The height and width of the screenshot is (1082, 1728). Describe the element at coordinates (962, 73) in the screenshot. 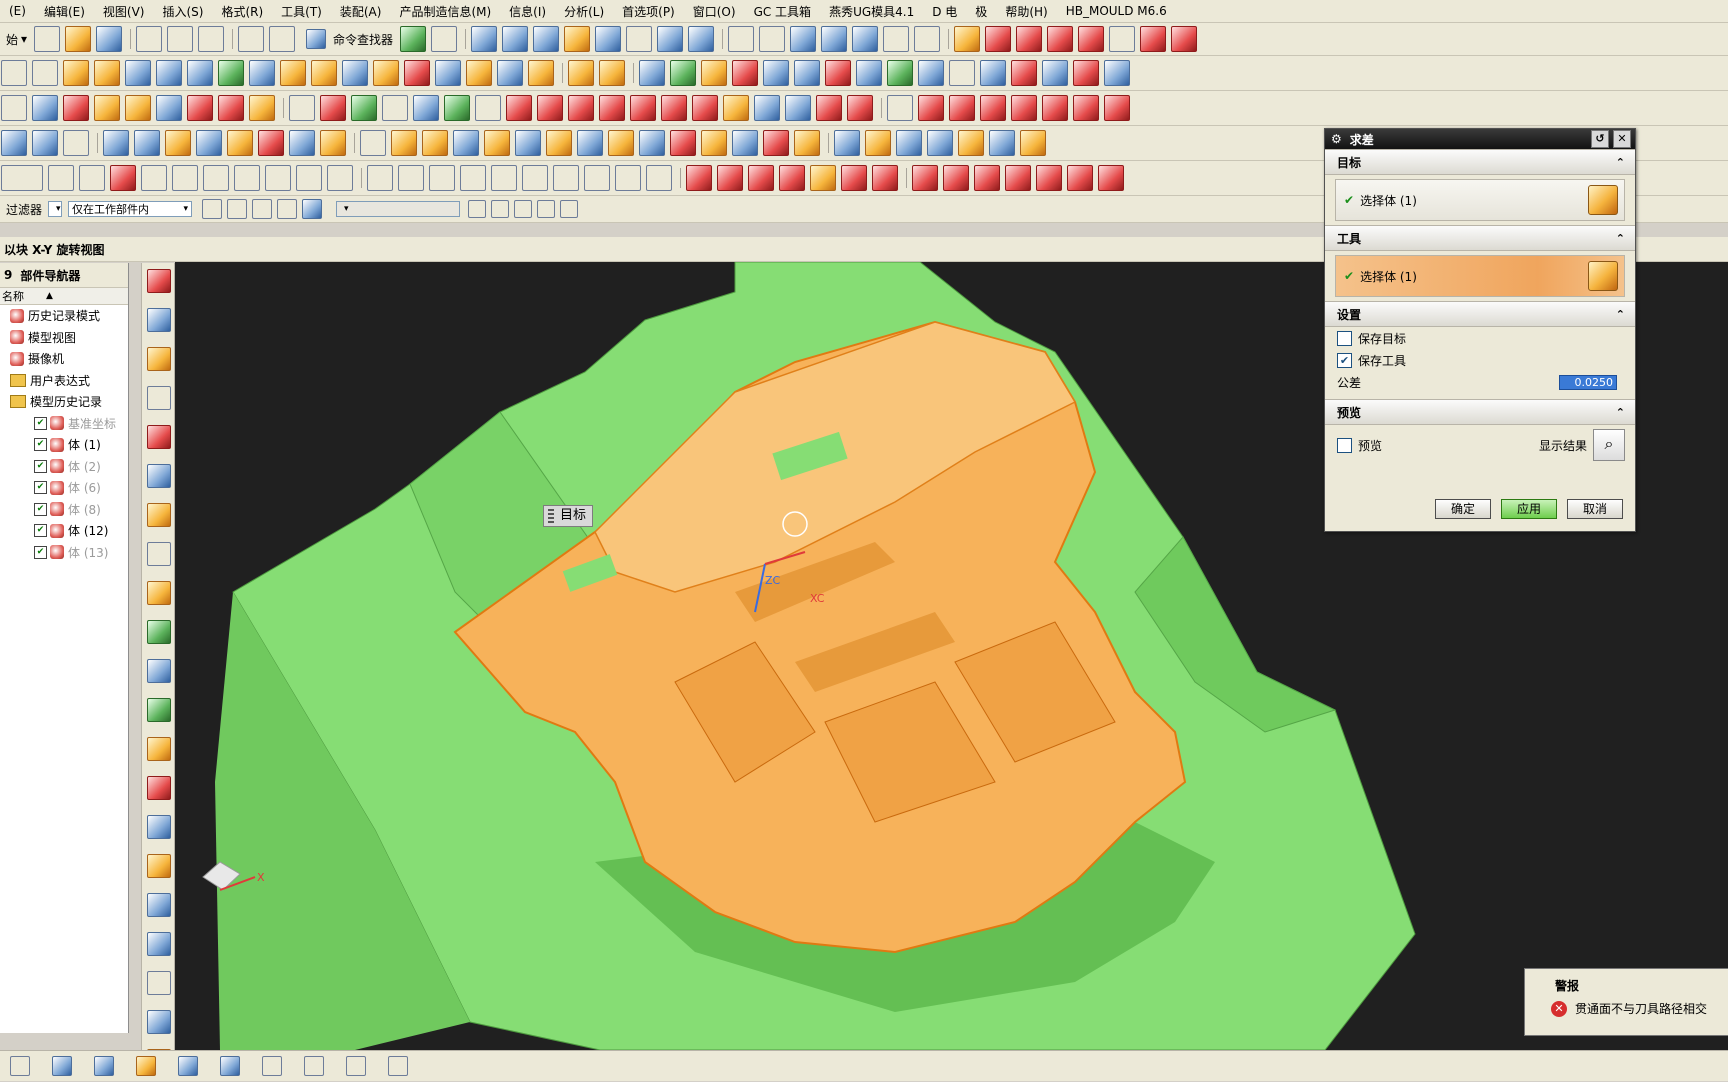

I see `layout-icon` at that location.